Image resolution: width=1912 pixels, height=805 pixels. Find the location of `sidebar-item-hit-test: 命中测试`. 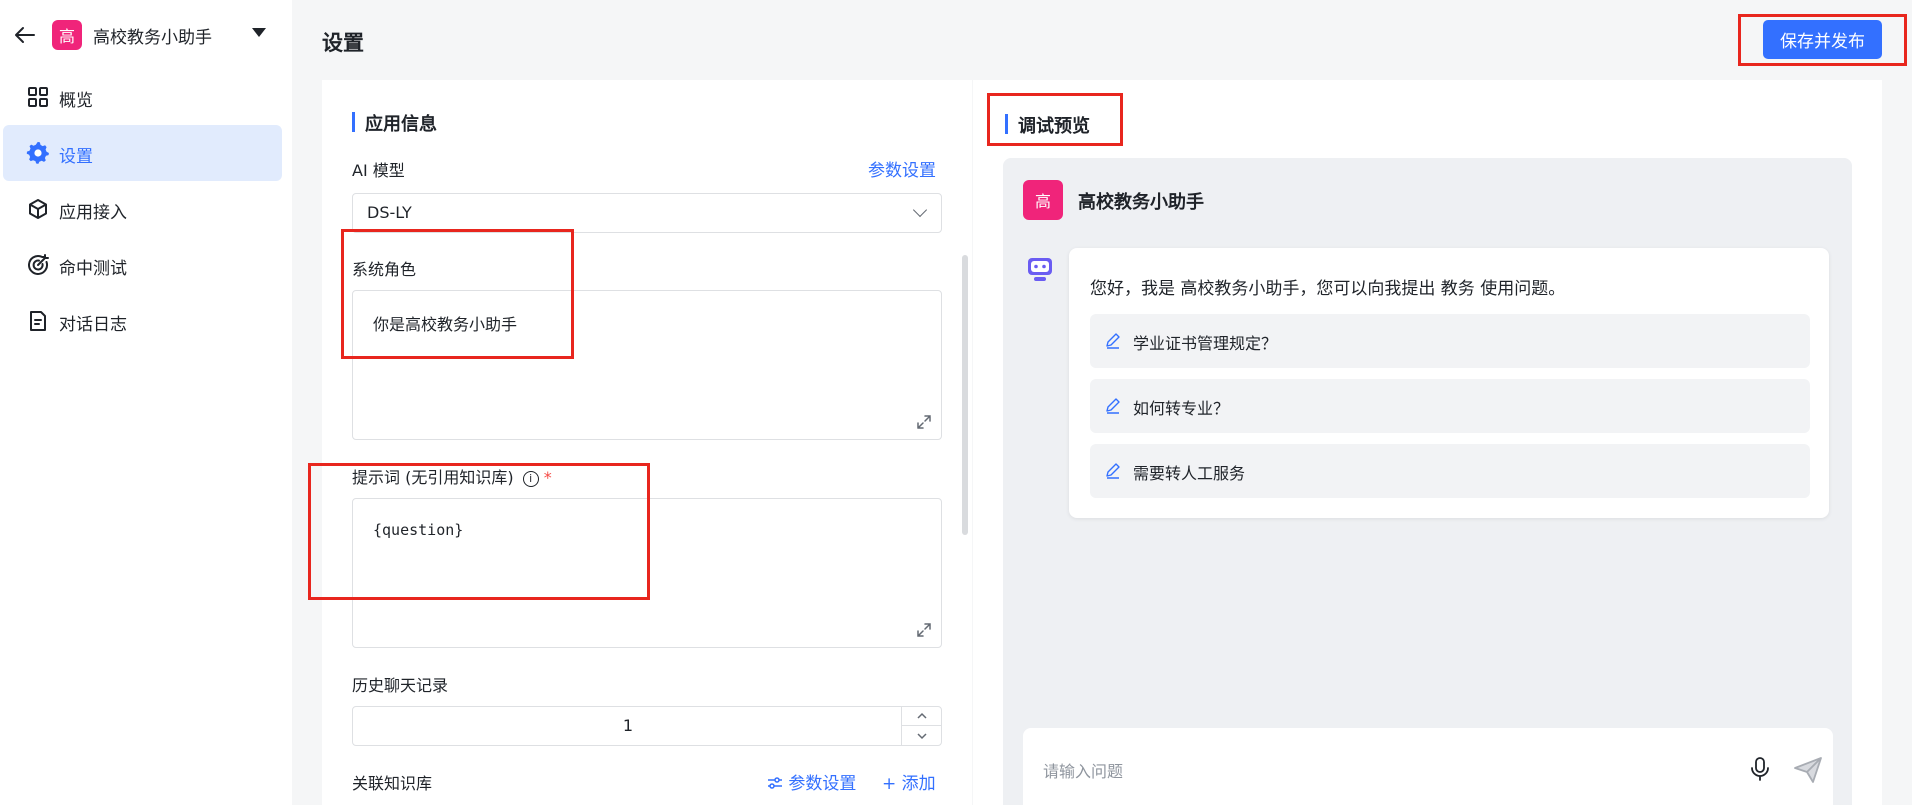

sidebar-item-hit-test: 命中测试 is located at coordinates (142, 265).